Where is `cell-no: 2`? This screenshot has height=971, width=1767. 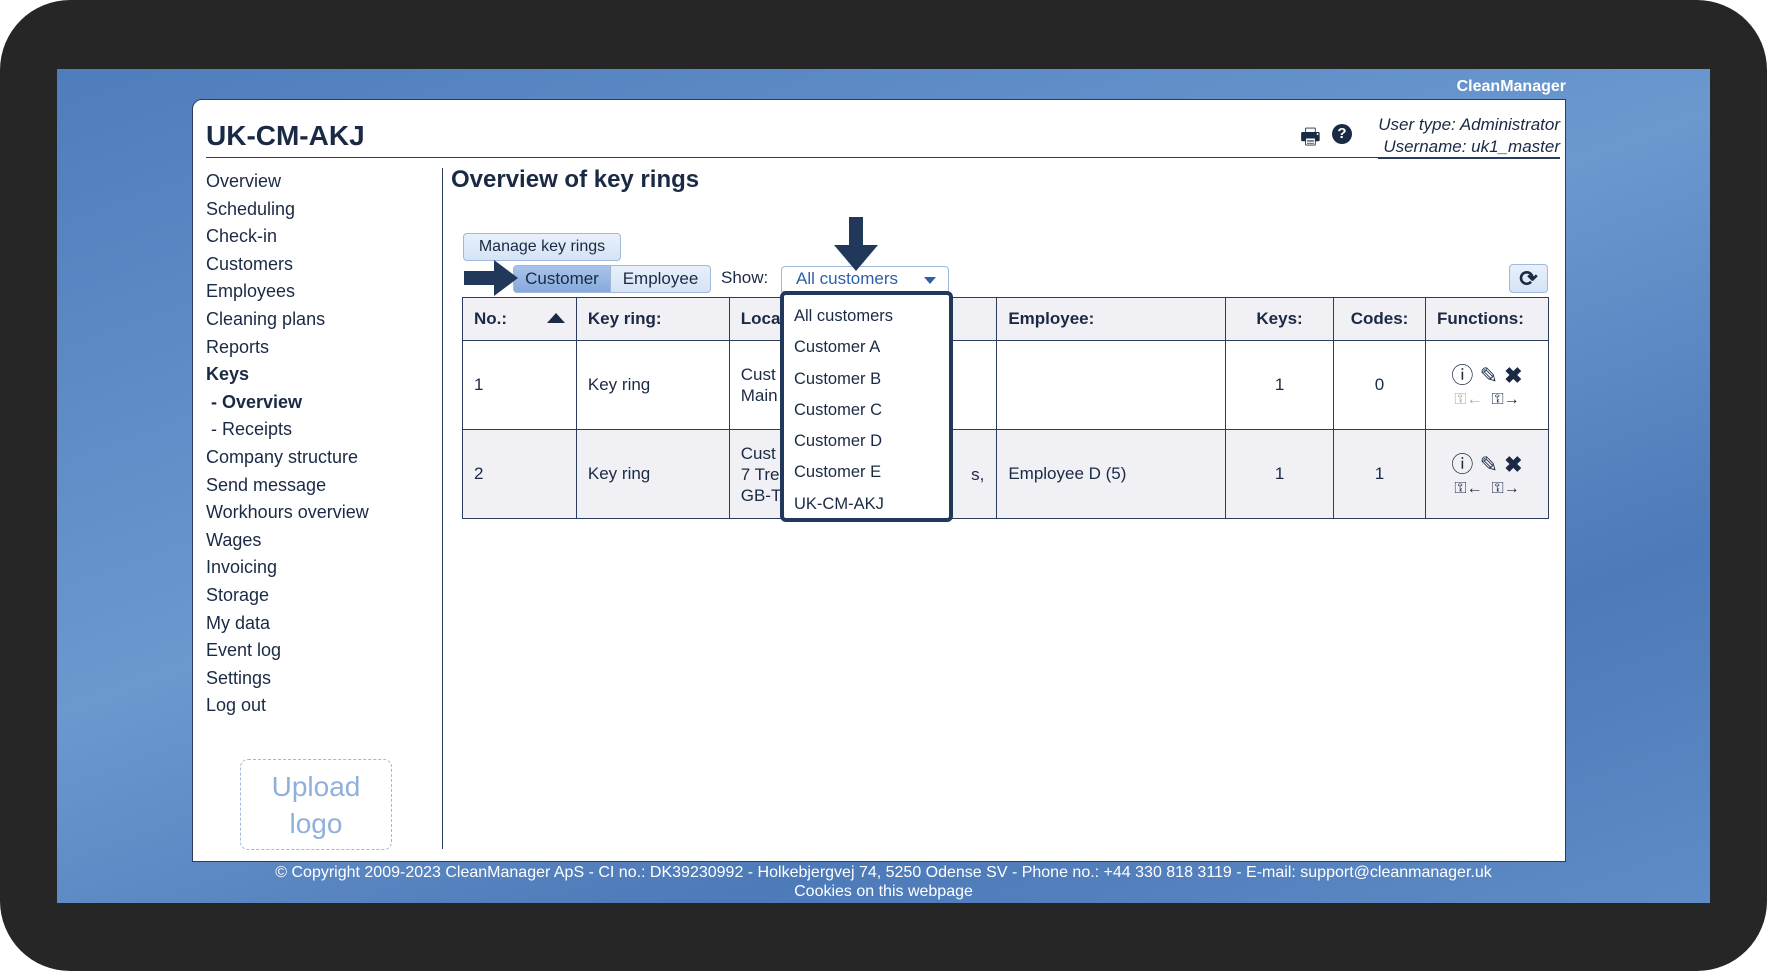
cell-no: 2 is located at coordinates (519, 474).